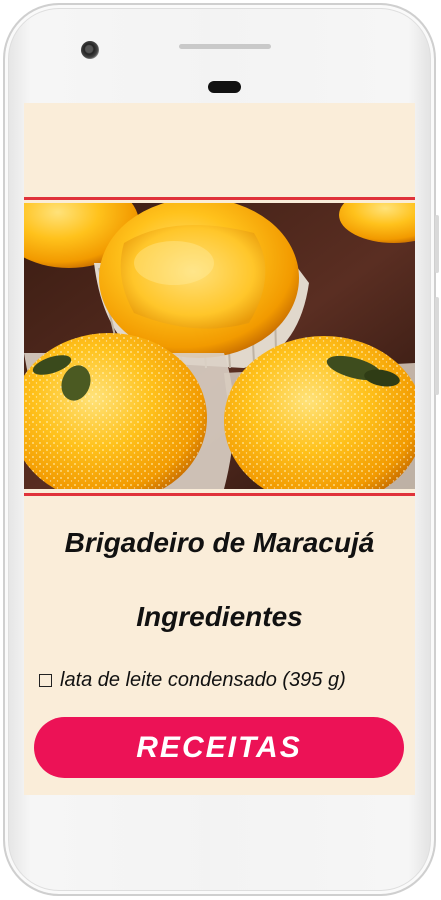 Image resolution: width=441 pixels, height=900 pixels. What do you see at coordinates (225, 46) in the screenshot?
I see `proximity-slot` at bounding box center [225, 46].